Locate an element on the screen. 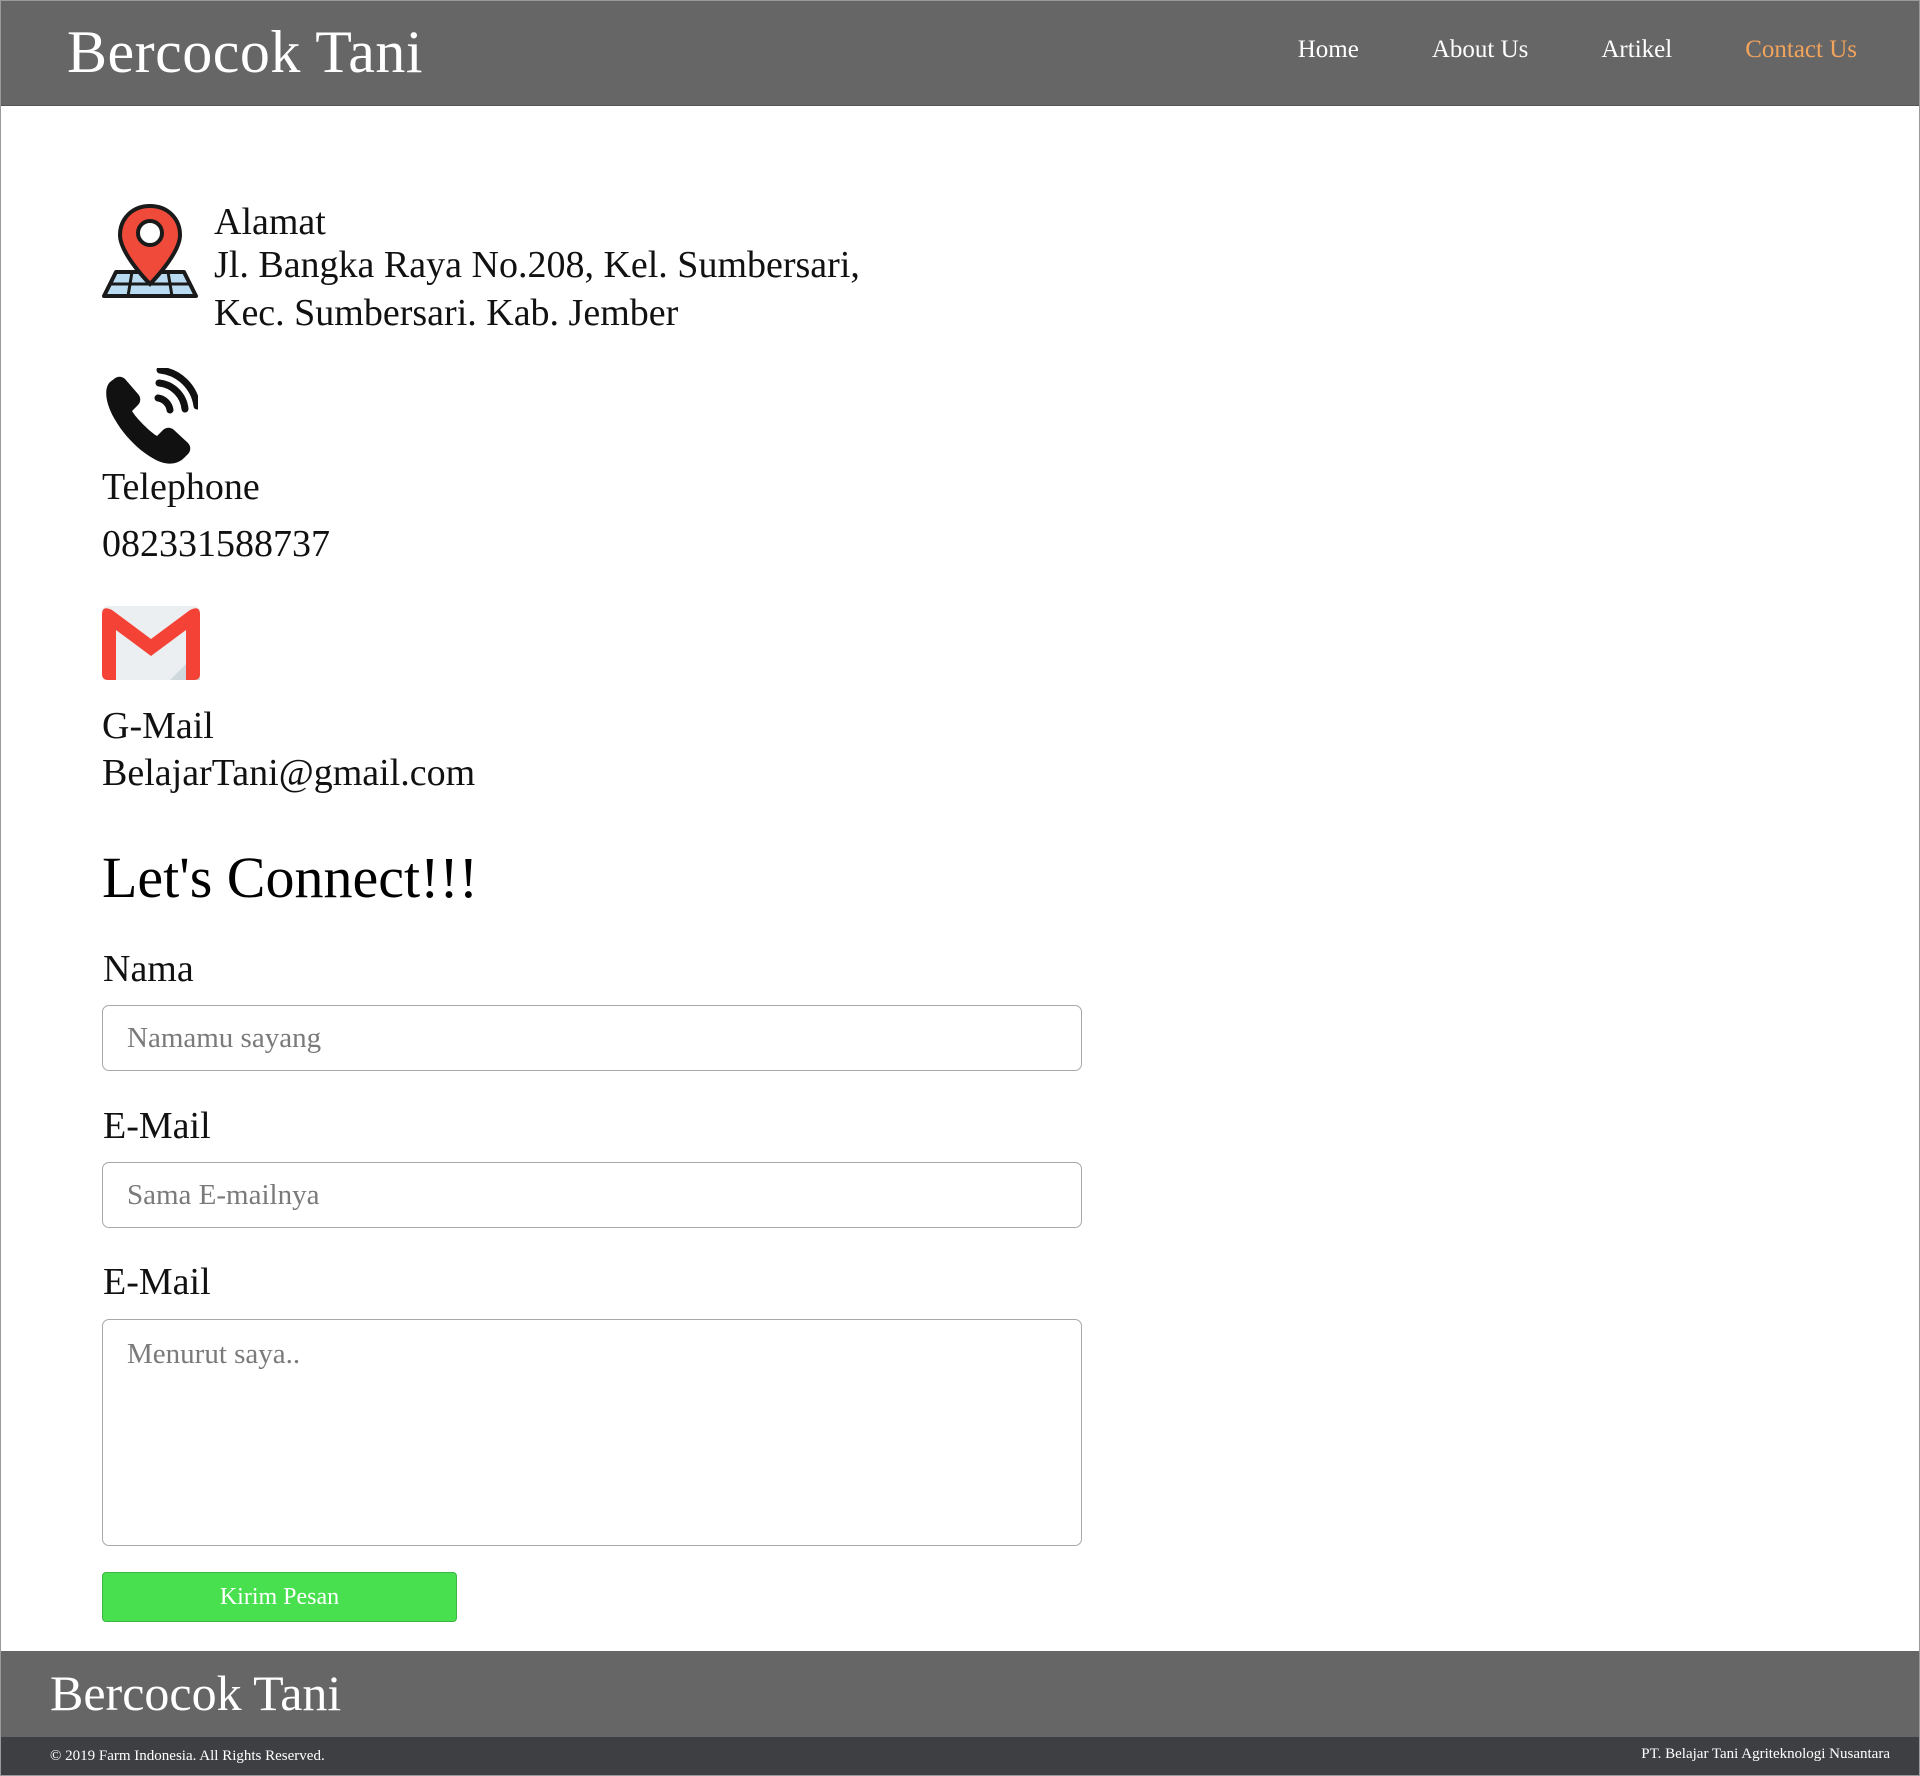  phone-number: 082331588737 is located at coordinates (216, 544).